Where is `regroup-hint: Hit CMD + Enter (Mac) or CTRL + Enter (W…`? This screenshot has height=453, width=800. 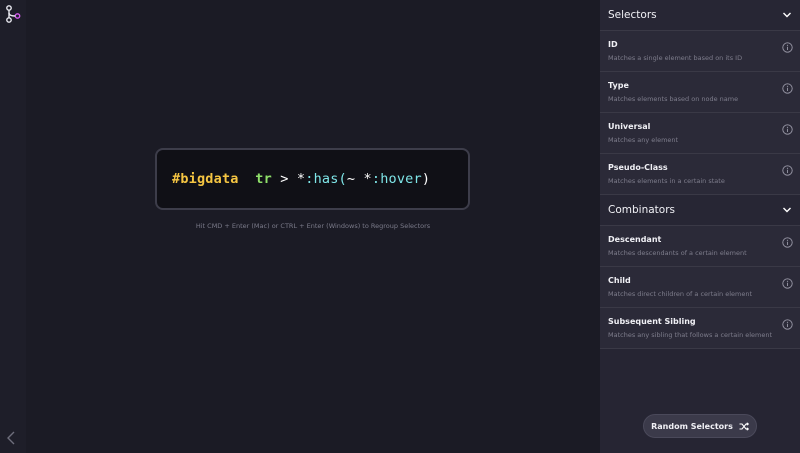 regroup-hint: Hit CMD + Enter (Mac) or CTRL + Enter (W… is located at coordinates (313, 226).